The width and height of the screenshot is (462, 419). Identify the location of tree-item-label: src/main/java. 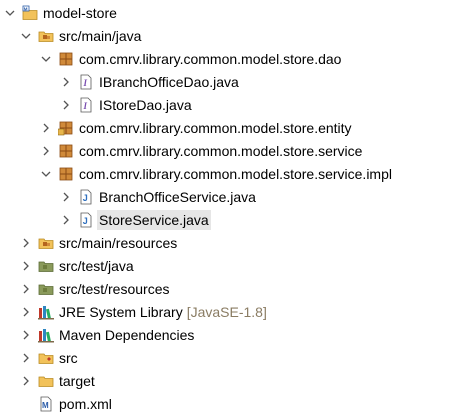
(100, 35).